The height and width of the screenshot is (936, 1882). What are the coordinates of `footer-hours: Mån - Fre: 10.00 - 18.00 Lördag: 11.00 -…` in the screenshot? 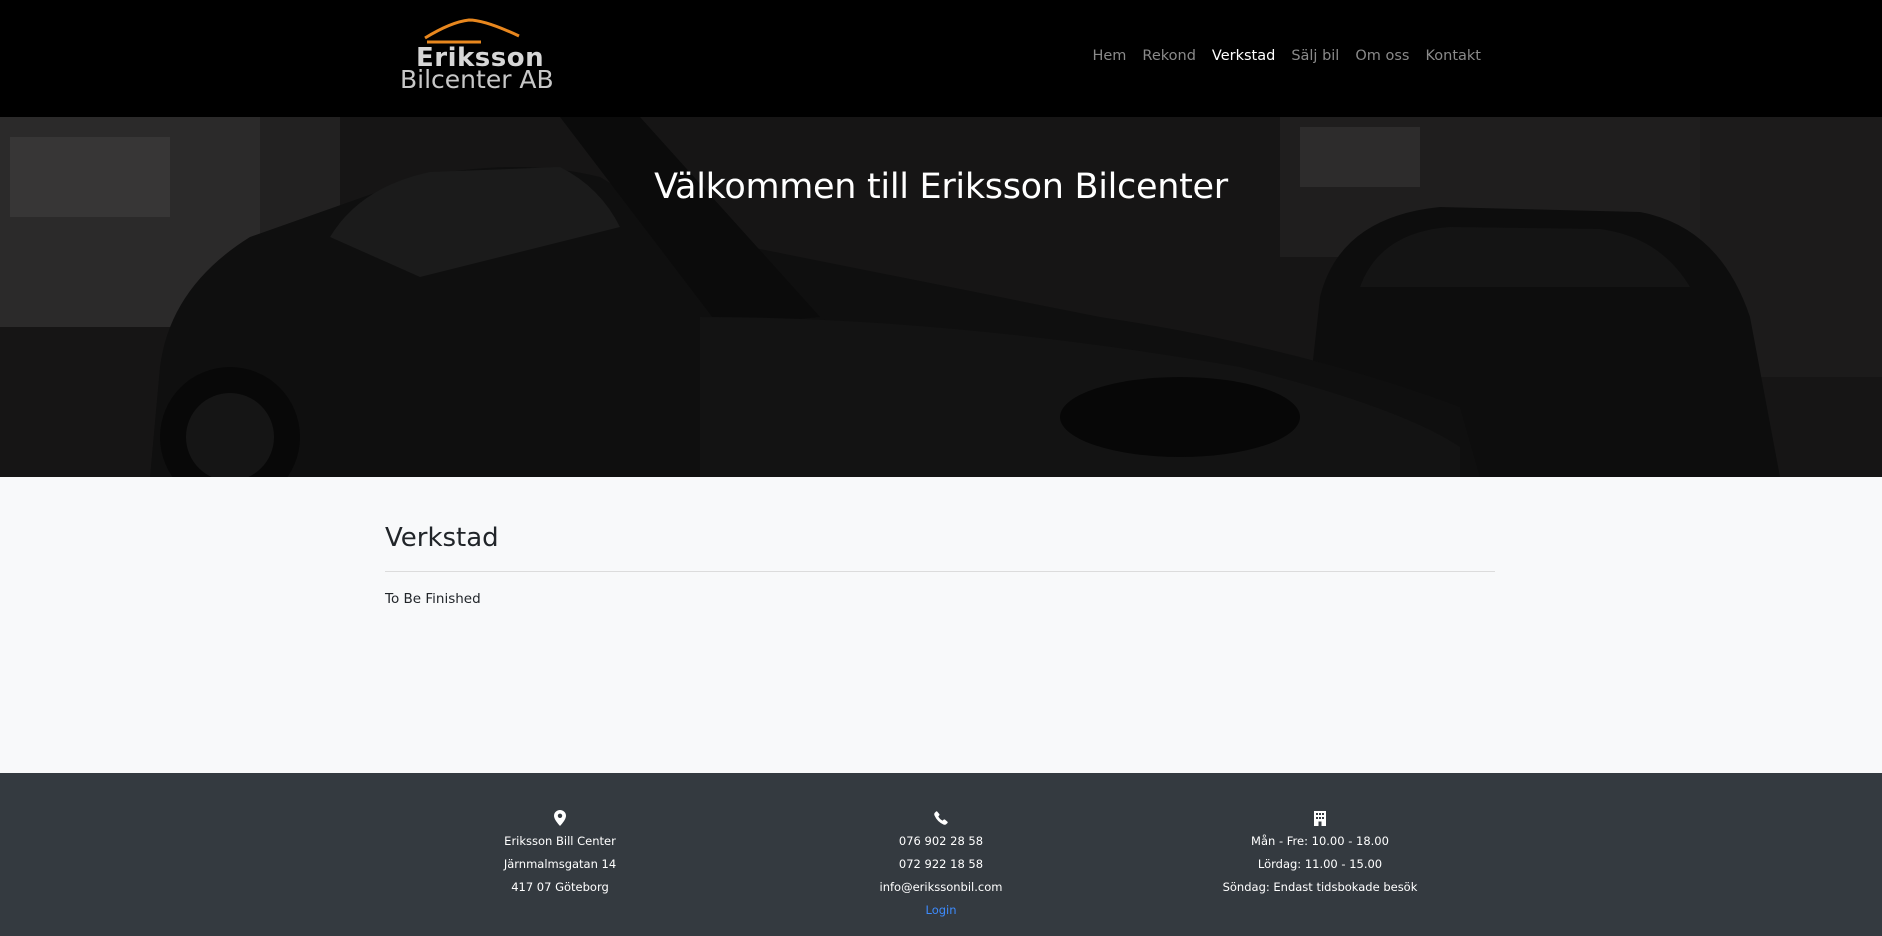 It's located at (1320, 853).